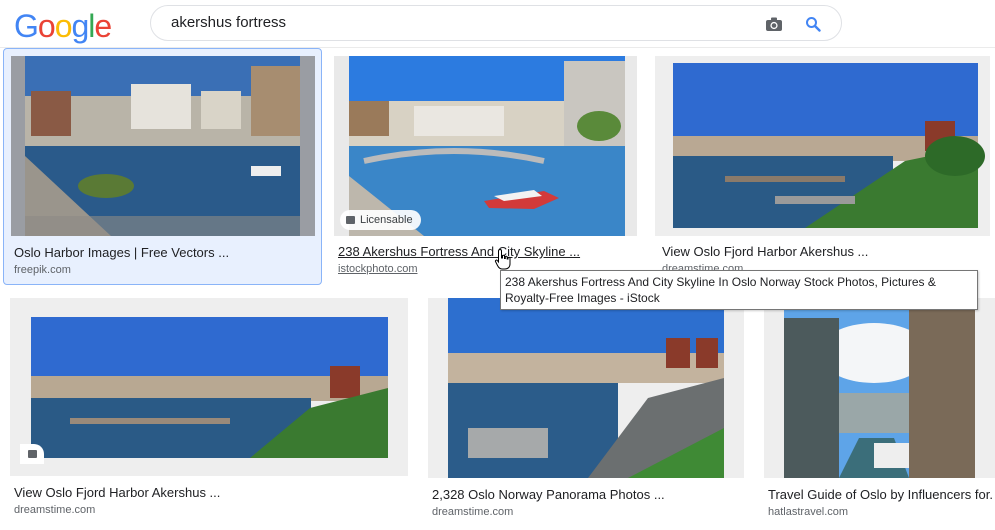 Image resolution: width=995 pixels, height=530 pixels. I want to click on logo-letter: e, so click(103, 26).